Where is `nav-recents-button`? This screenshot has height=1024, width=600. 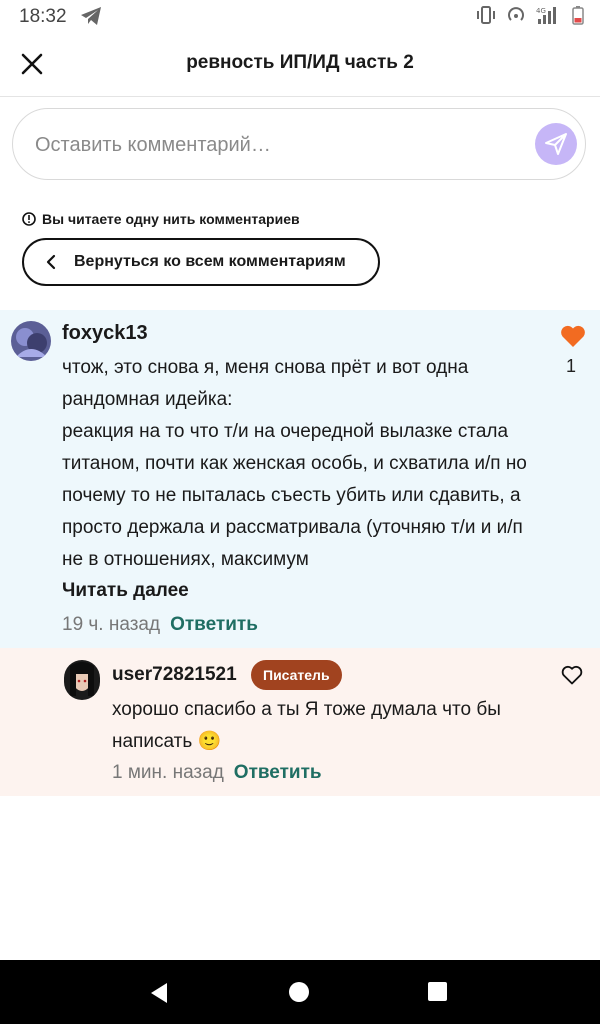 nav-recents-button is located at coordinates (437, 991).